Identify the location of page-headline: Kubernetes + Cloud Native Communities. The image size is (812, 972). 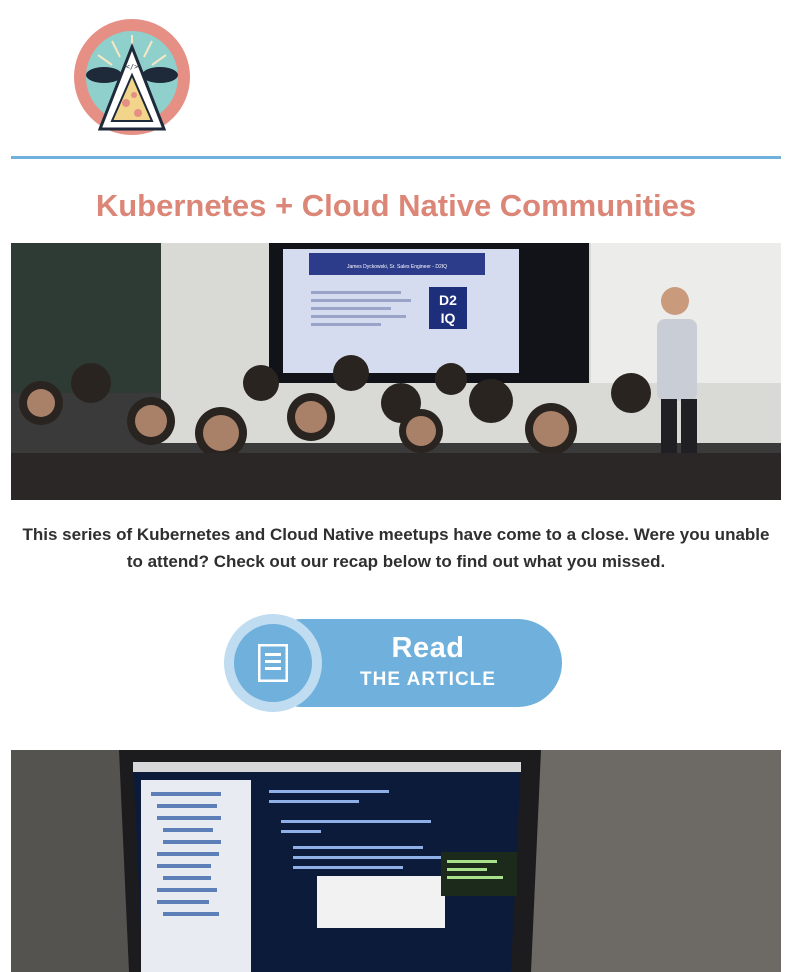
(396, 205).